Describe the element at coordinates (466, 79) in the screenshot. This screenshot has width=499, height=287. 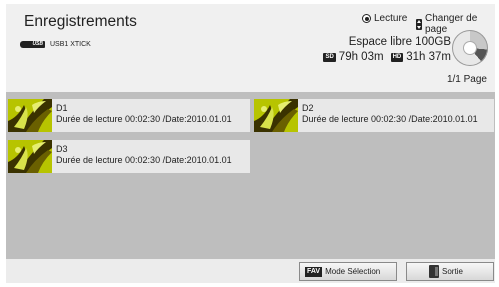
I see `page-indicator: 1/1 Page` at that location.